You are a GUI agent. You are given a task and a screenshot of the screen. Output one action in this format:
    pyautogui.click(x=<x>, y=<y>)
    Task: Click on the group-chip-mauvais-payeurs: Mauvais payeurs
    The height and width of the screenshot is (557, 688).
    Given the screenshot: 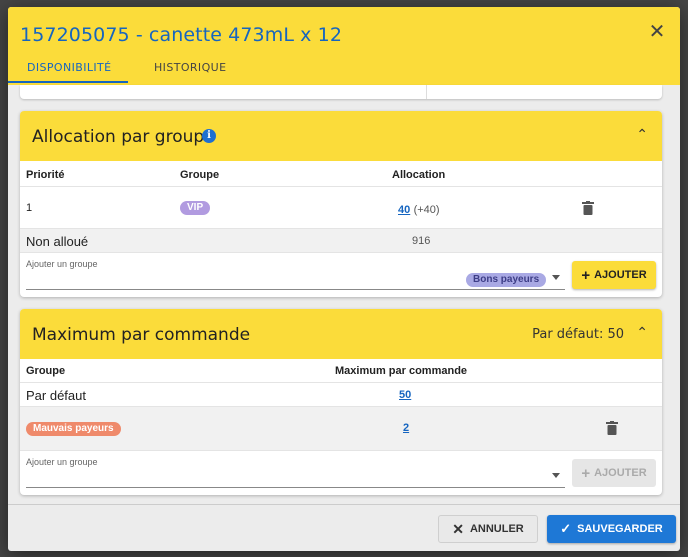 What is the action you would take?
    pyautogui.click(x=73, y=429)
    